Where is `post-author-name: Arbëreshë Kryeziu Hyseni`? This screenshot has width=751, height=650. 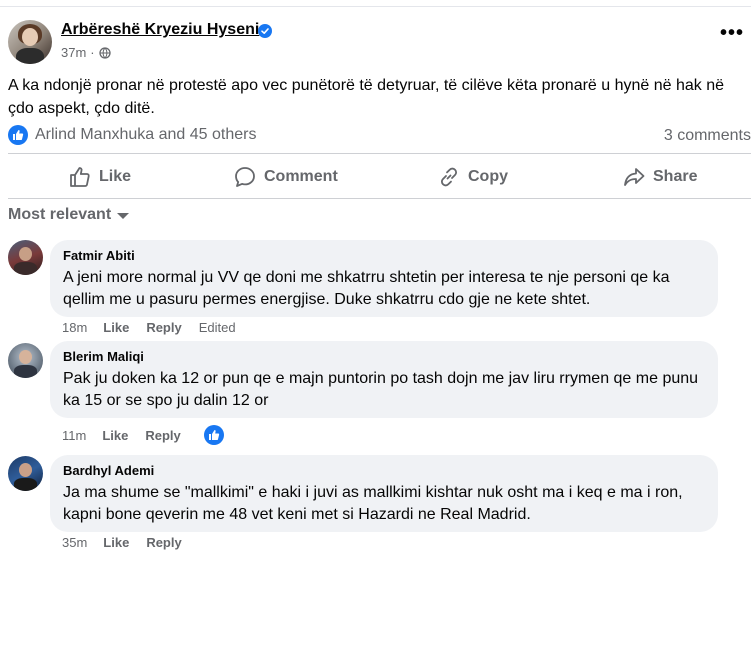
post-author-name: Arbëreshë Kryeziu Hyseni is located at coordinates (160, 30).